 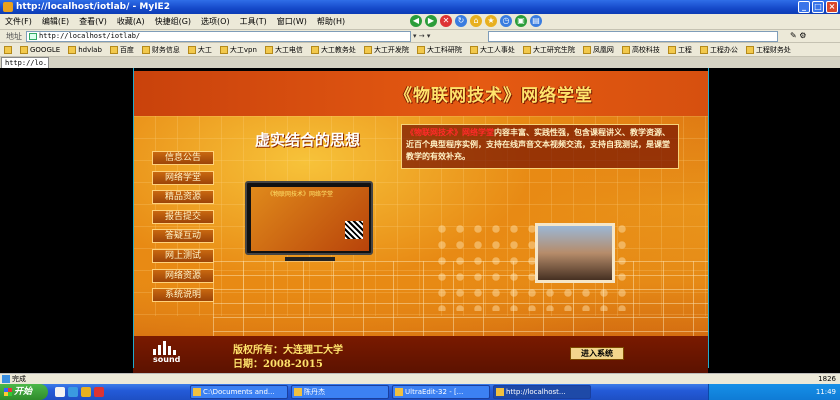 I want to click on nav-system-help: 系统说明, so click(x=183, y=295).